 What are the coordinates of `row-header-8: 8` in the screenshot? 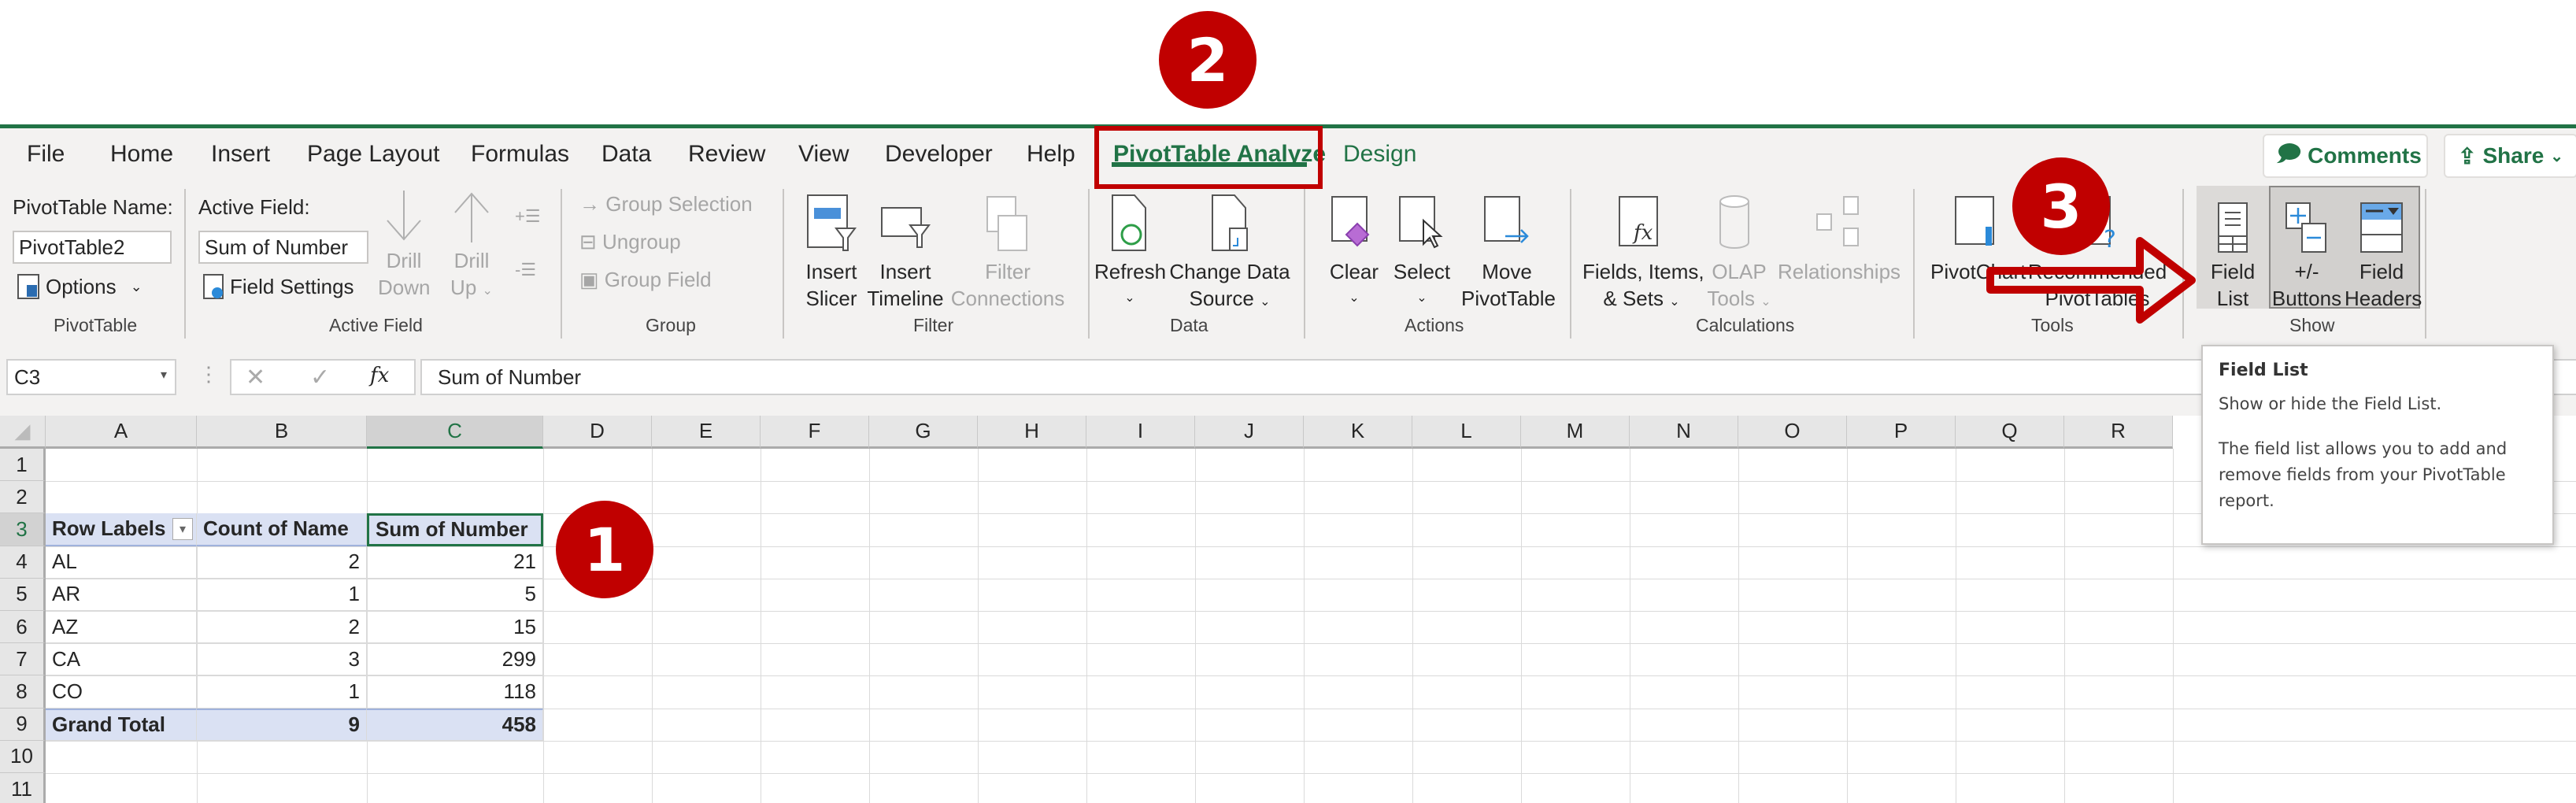 It's located at (23, 692).